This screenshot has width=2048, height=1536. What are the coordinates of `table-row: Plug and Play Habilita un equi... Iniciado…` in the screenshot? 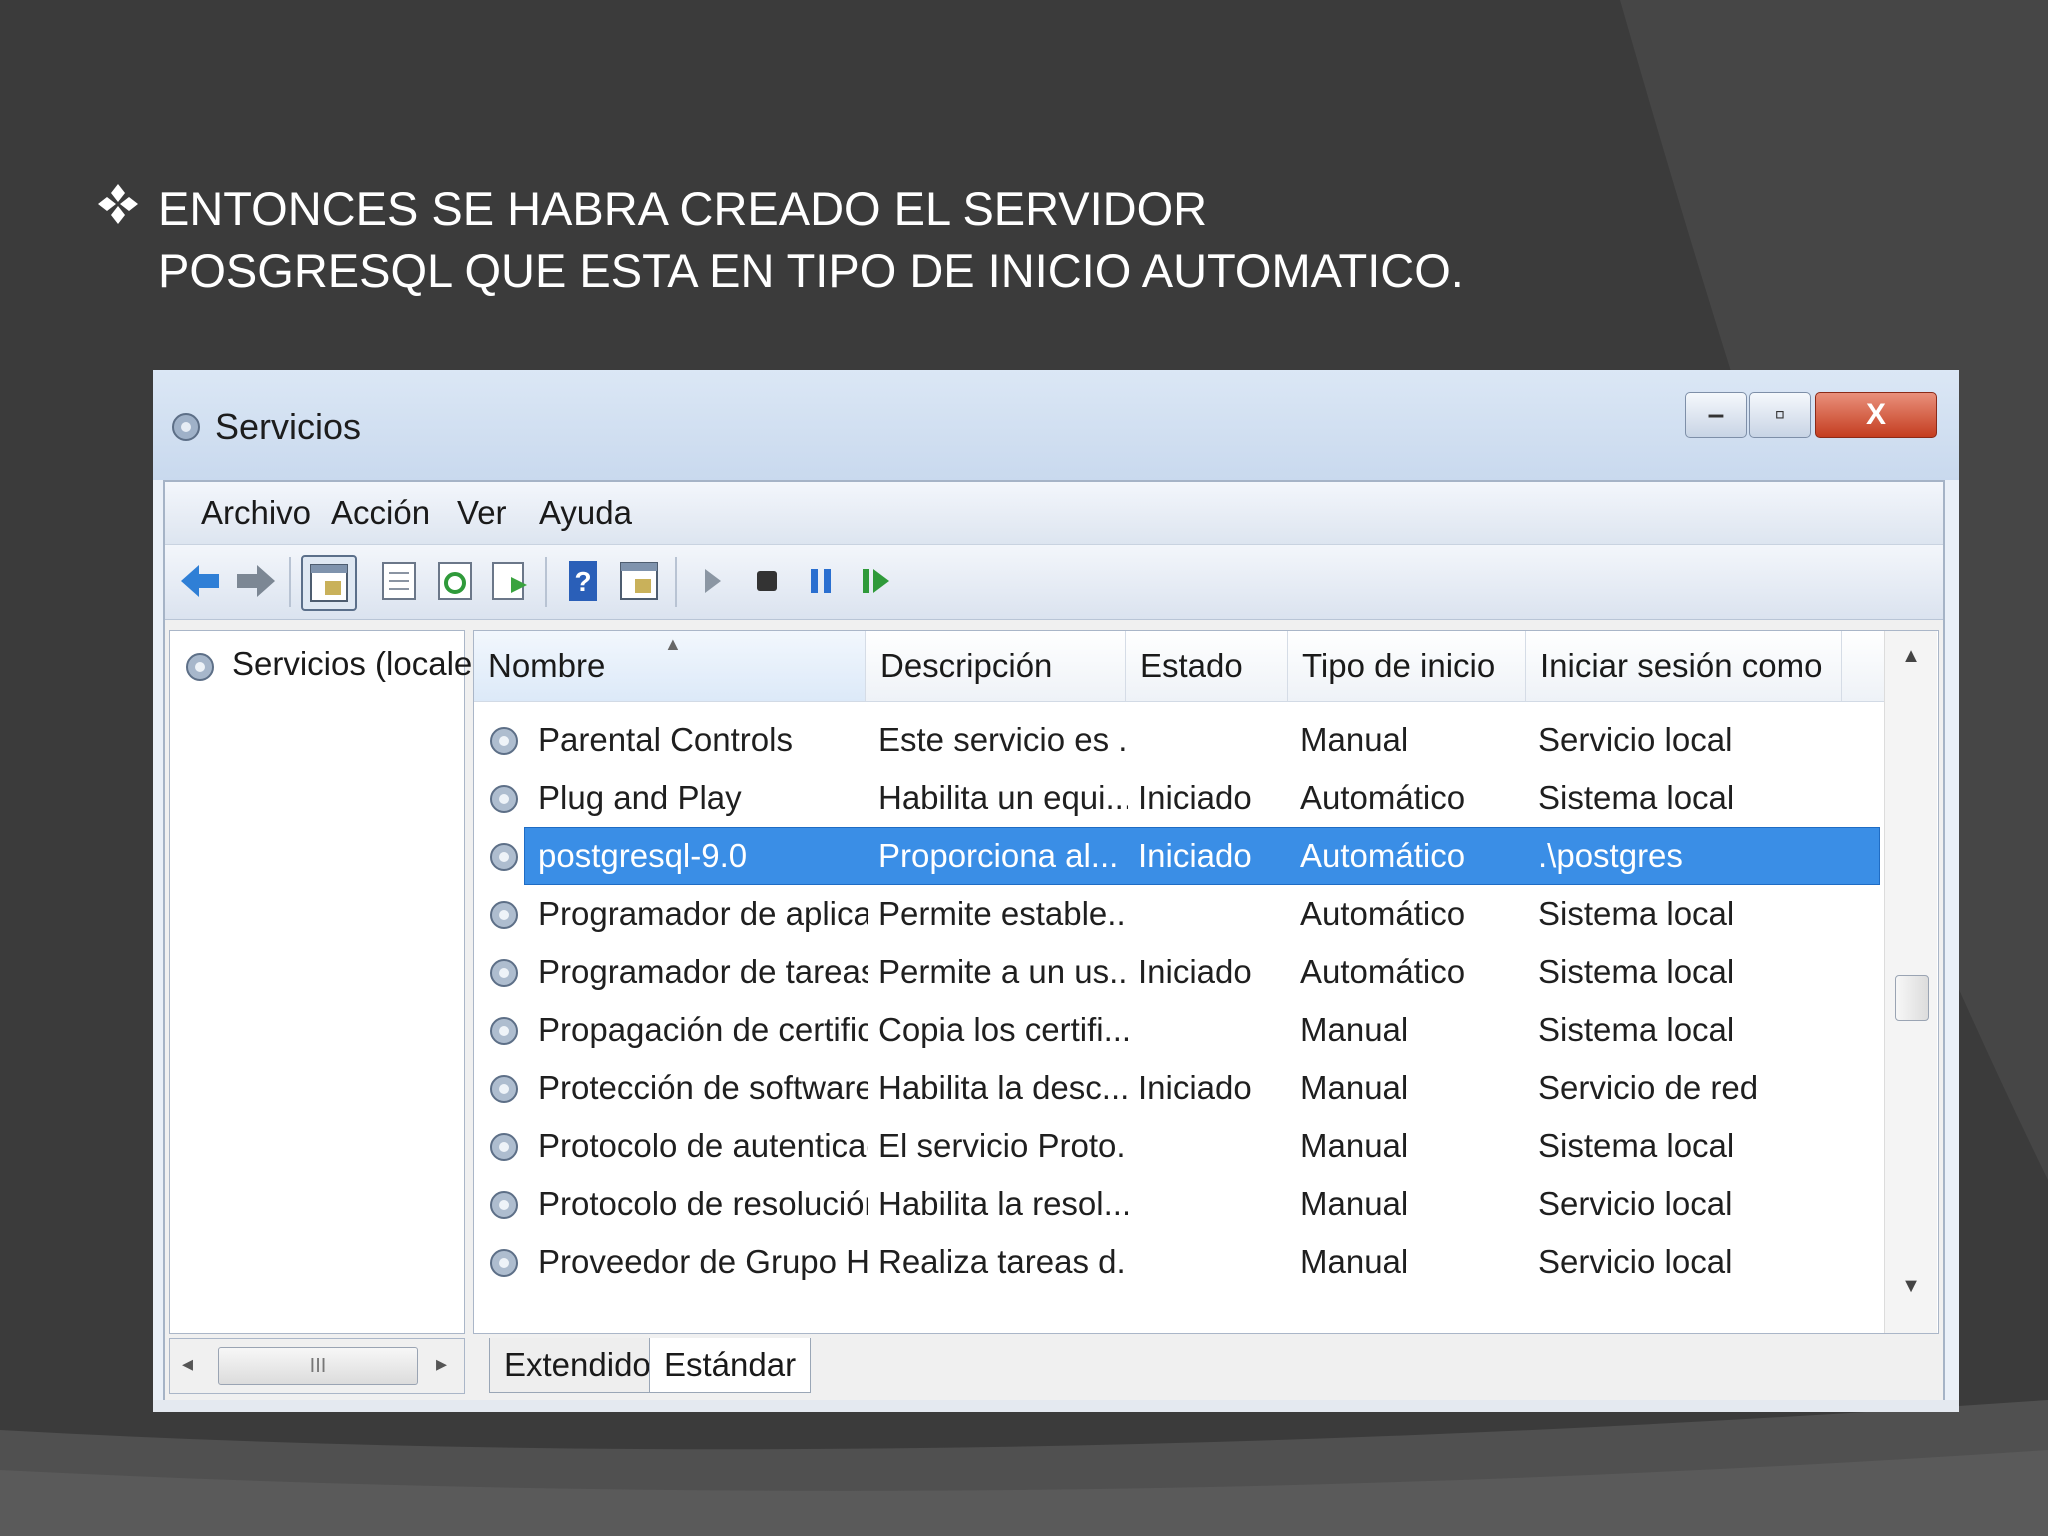 It's located at (1179, 798).